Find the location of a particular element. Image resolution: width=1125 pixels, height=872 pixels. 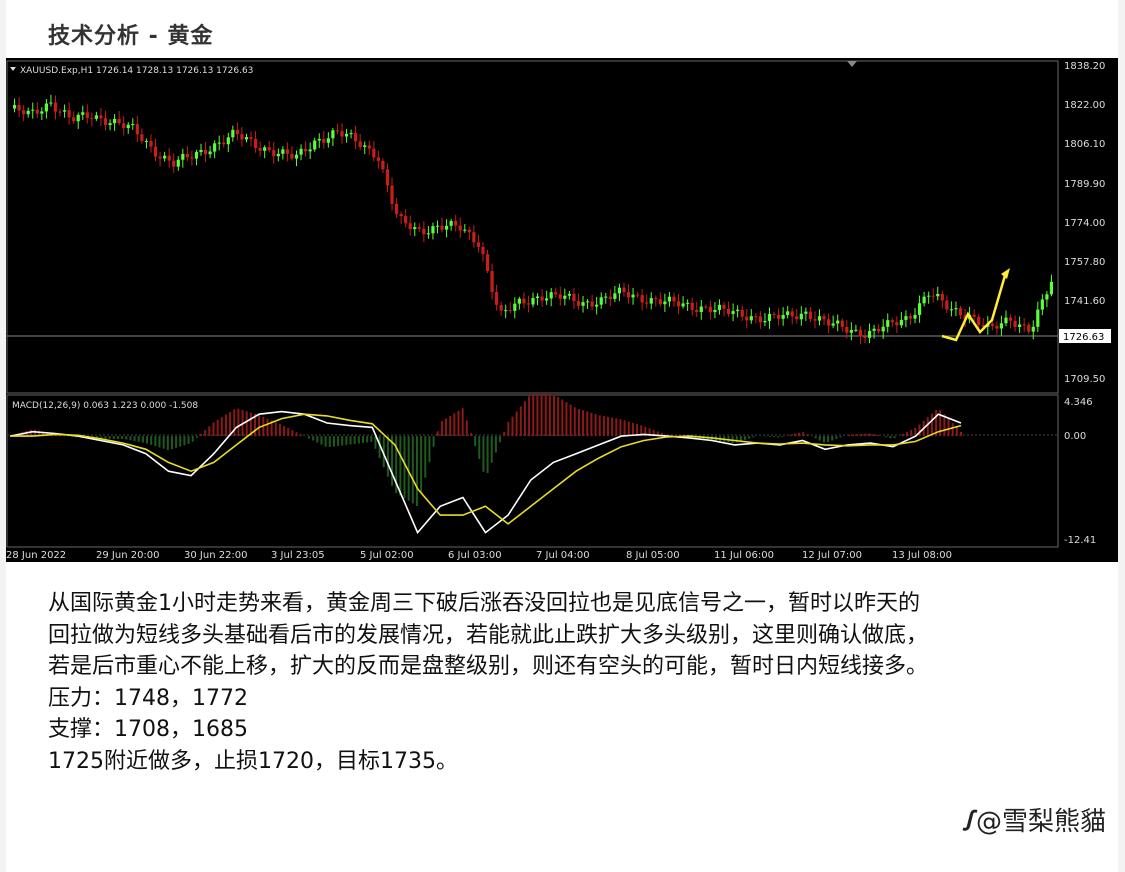

macd-tick: -12.41 is located at coordinates (1080, 540).